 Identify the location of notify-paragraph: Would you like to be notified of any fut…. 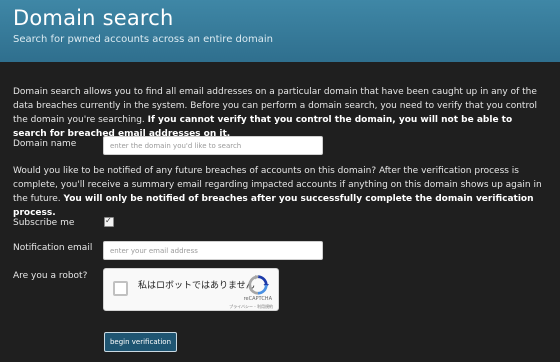
(280, 192).